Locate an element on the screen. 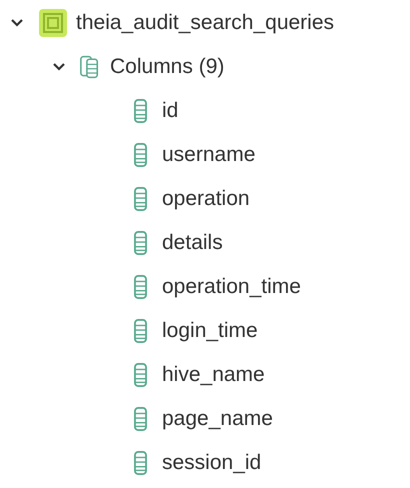 The height and width of the screenshot is (488, 410). table-icon is located at coordinates (53, 23).